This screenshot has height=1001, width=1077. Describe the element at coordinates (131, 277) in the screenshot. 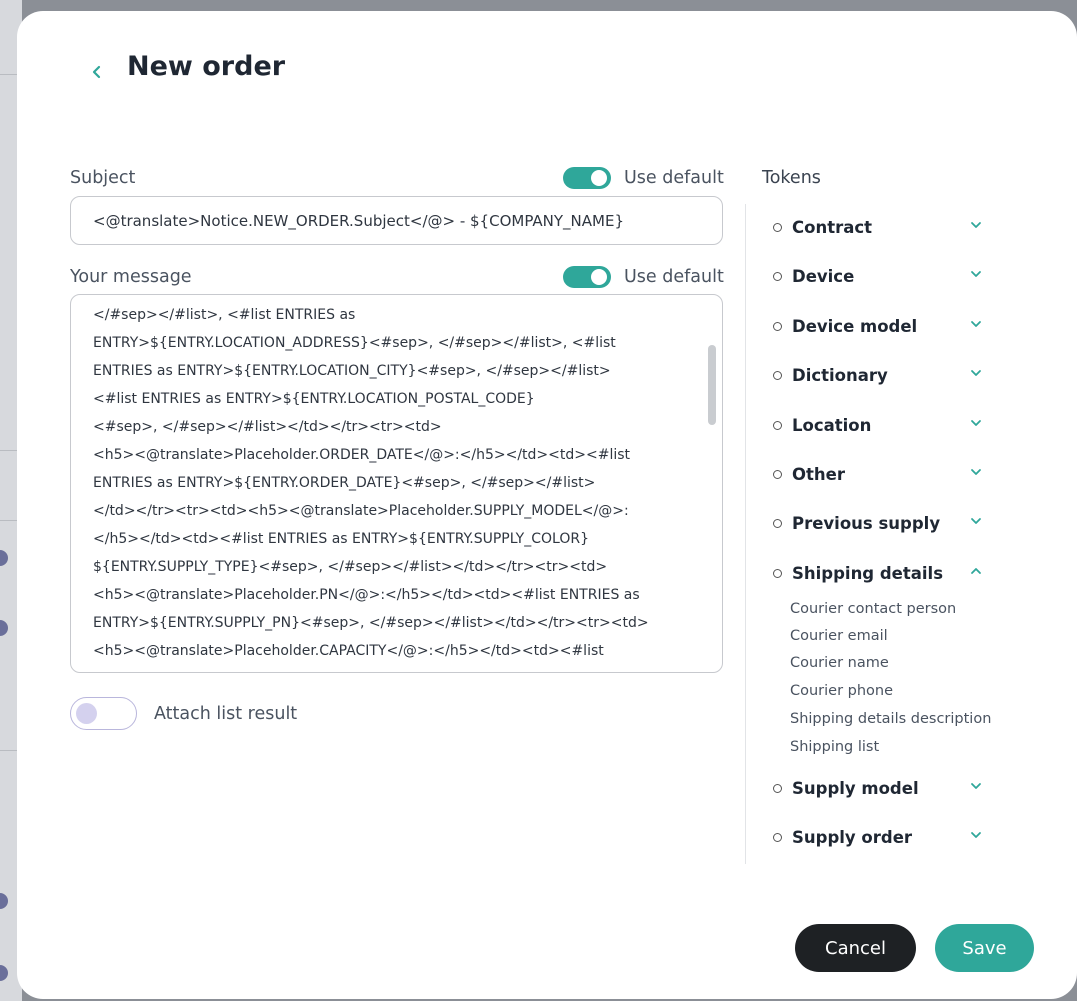

I see `message-label: Your message` at that location.